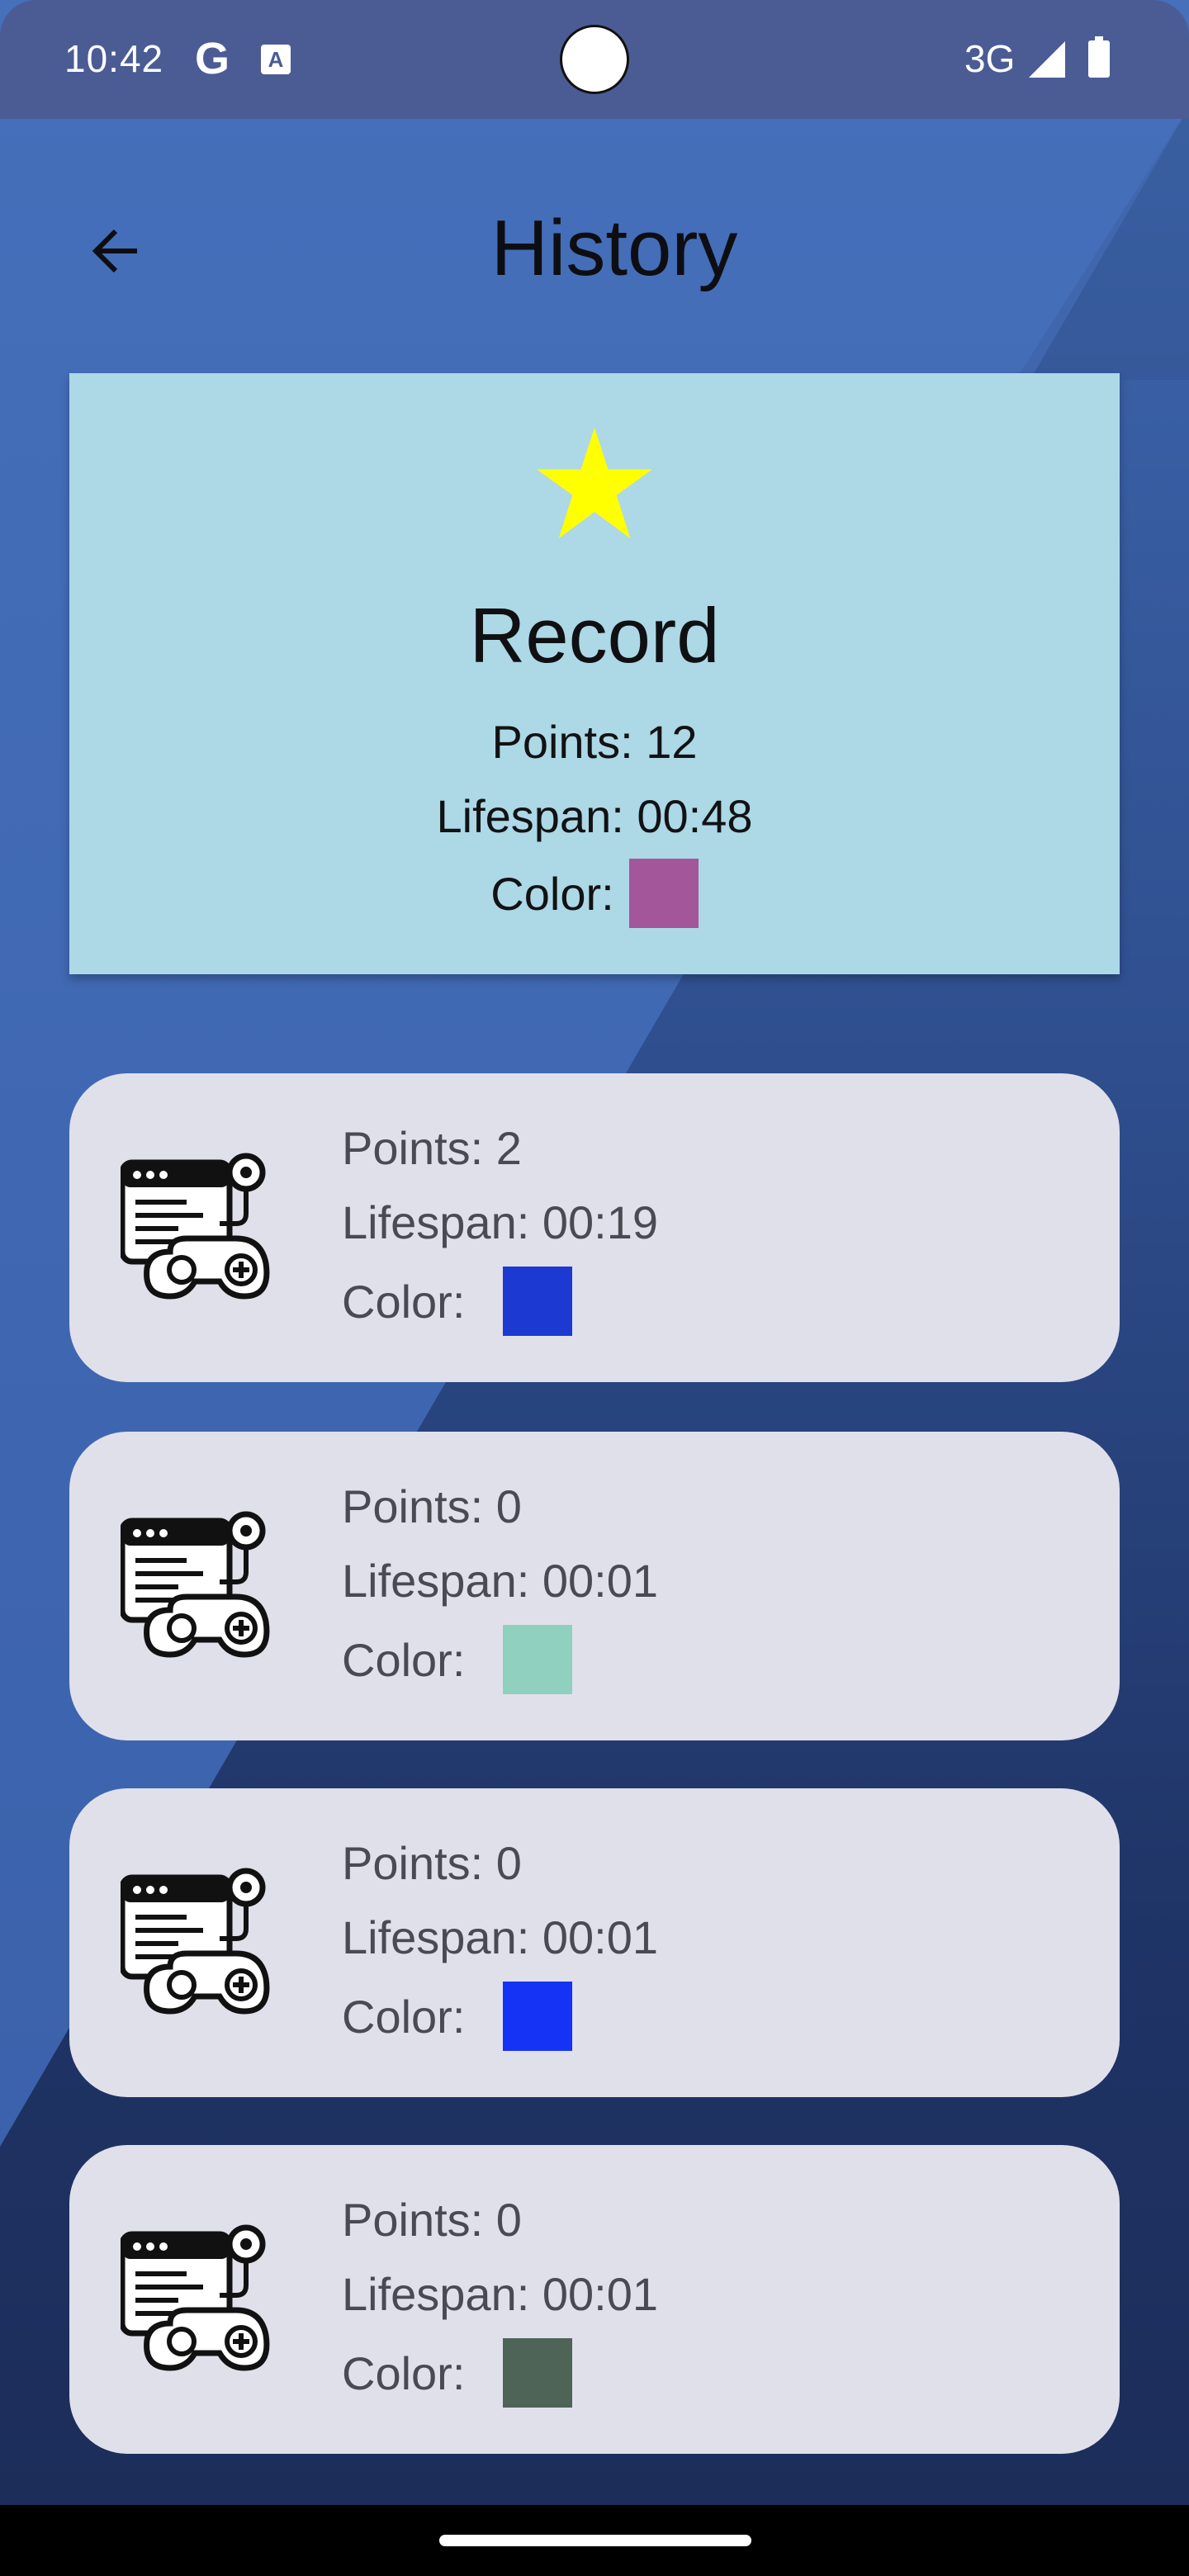 This screenshot has width=1189, height=2576. Describe the element at coordinates (552, 893) in the screenshot. I see `record-color-label: Color:` at that location.